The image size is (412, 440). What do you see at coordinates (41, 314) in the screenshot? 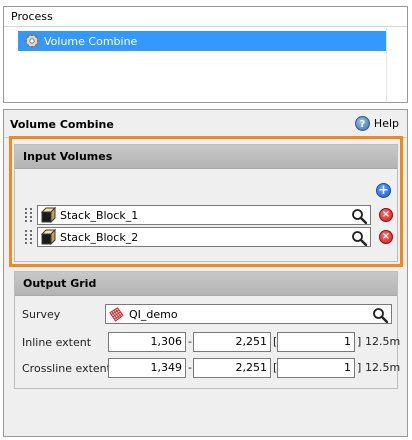
I see `survey-label: Survey` at bounding box center [41, 314].